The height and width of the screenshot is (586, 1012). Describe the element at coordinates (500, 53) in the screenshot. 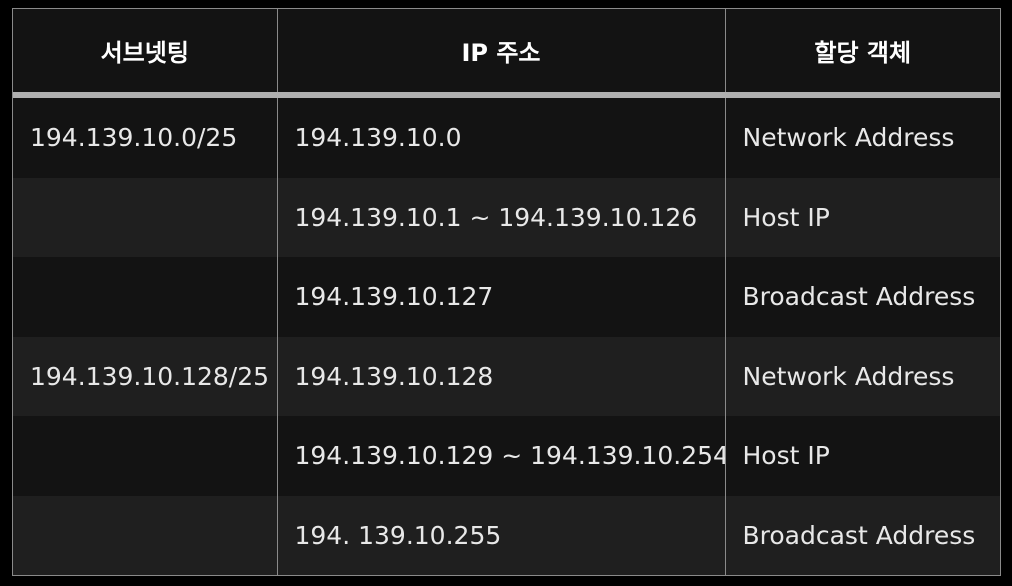

I see `header-ip-address: IP 주소` at that location.